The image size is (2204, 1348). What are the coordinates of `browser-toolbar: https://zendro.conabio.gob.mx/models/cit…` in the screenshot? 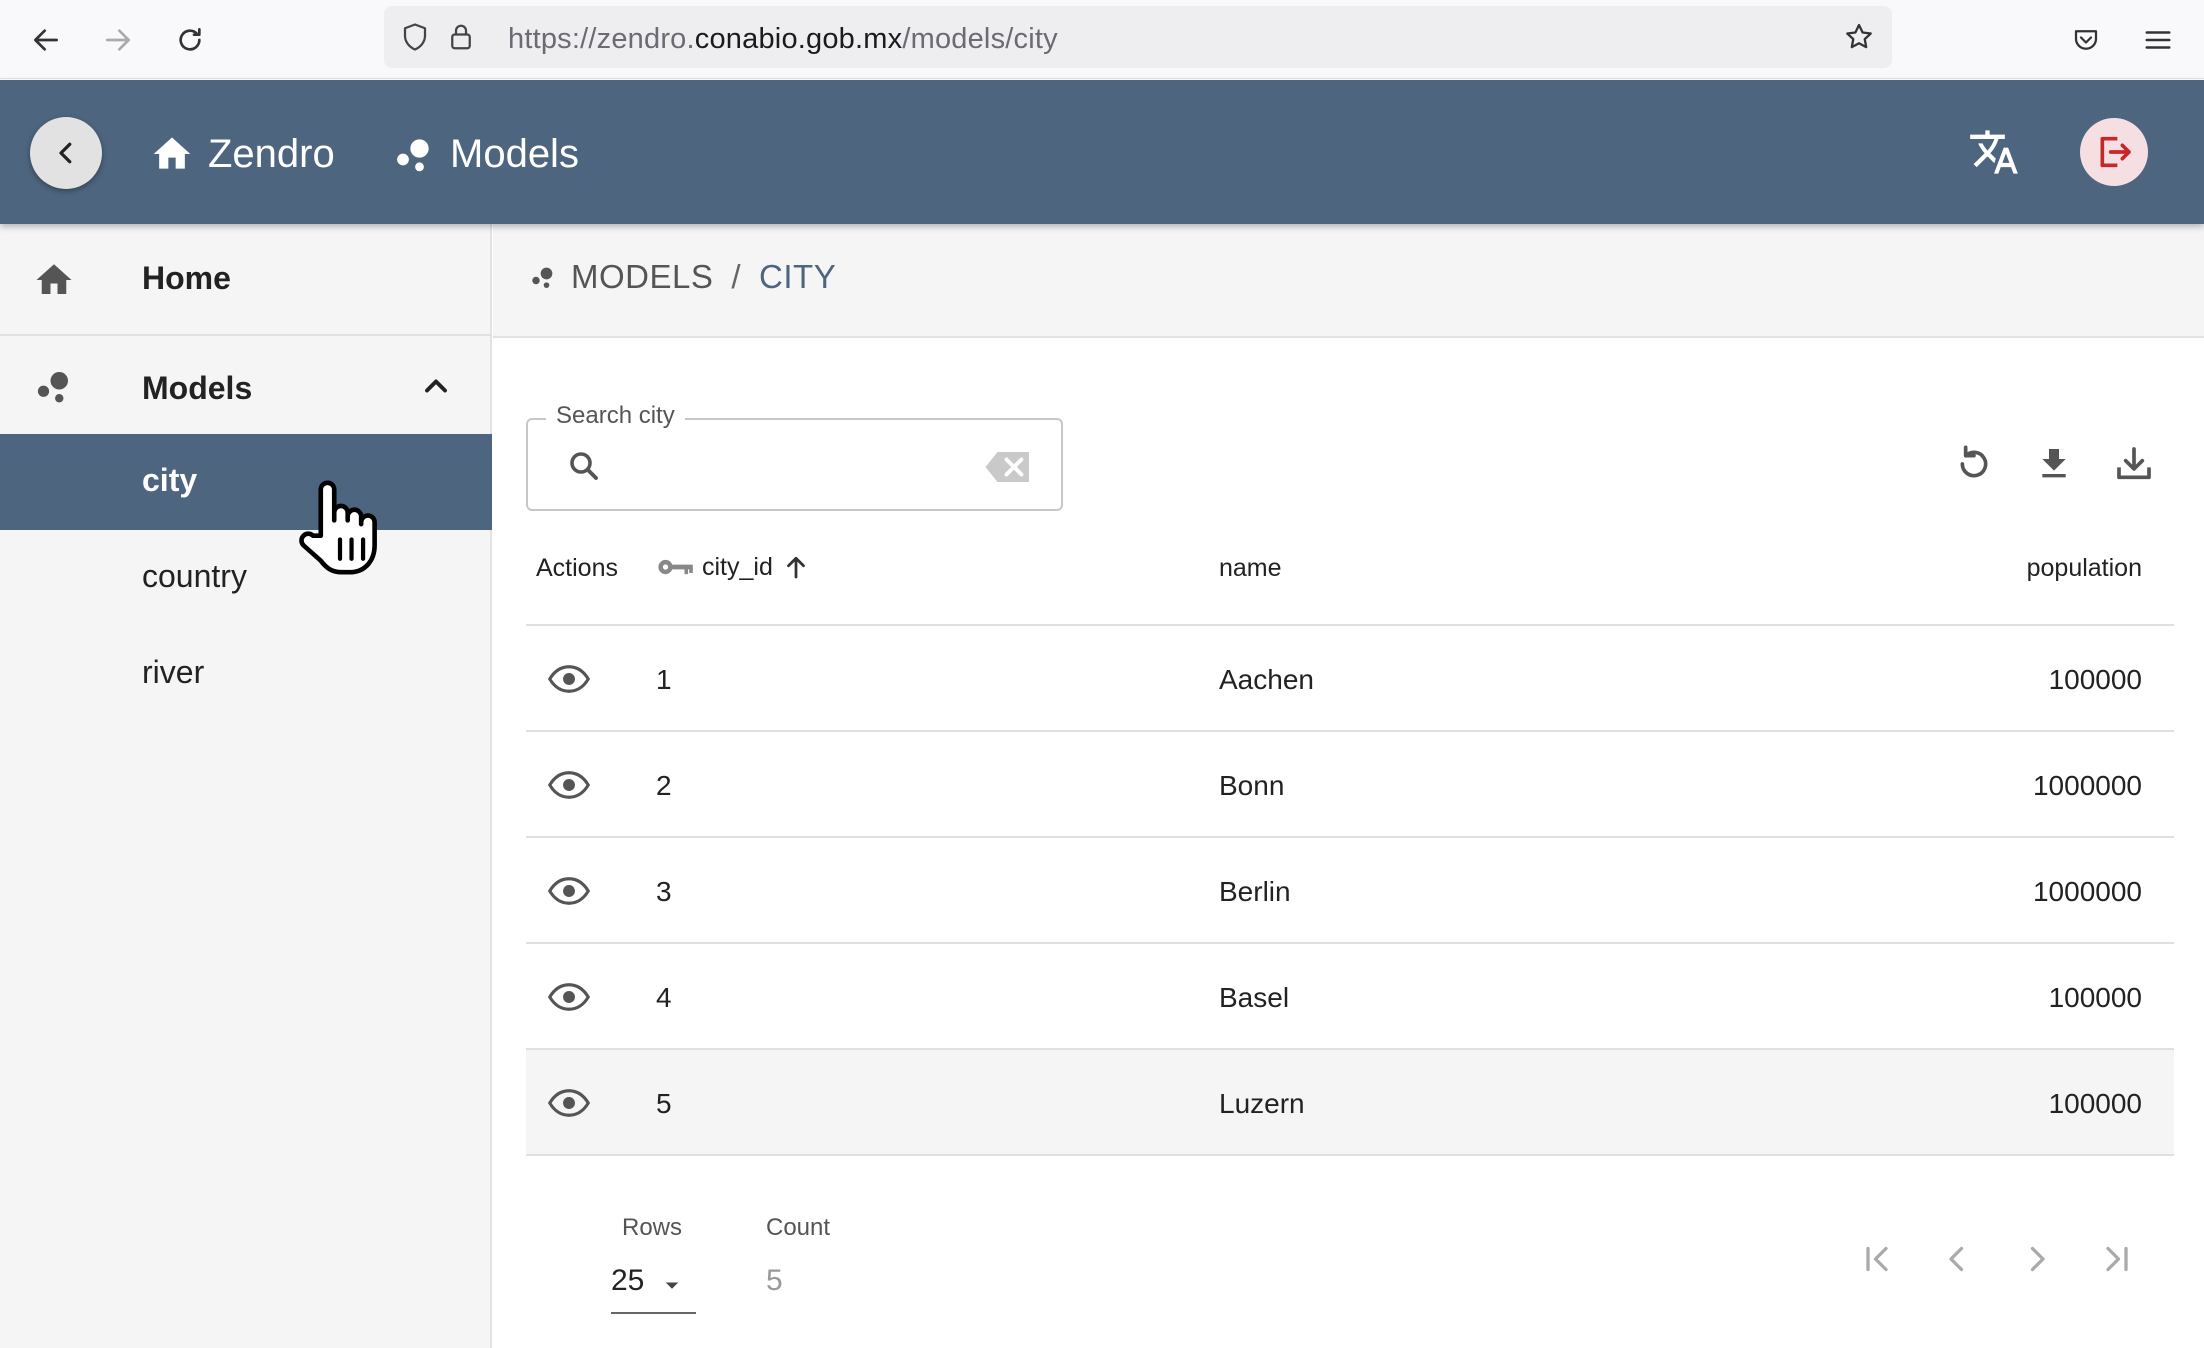 It's located at (1102, 39).